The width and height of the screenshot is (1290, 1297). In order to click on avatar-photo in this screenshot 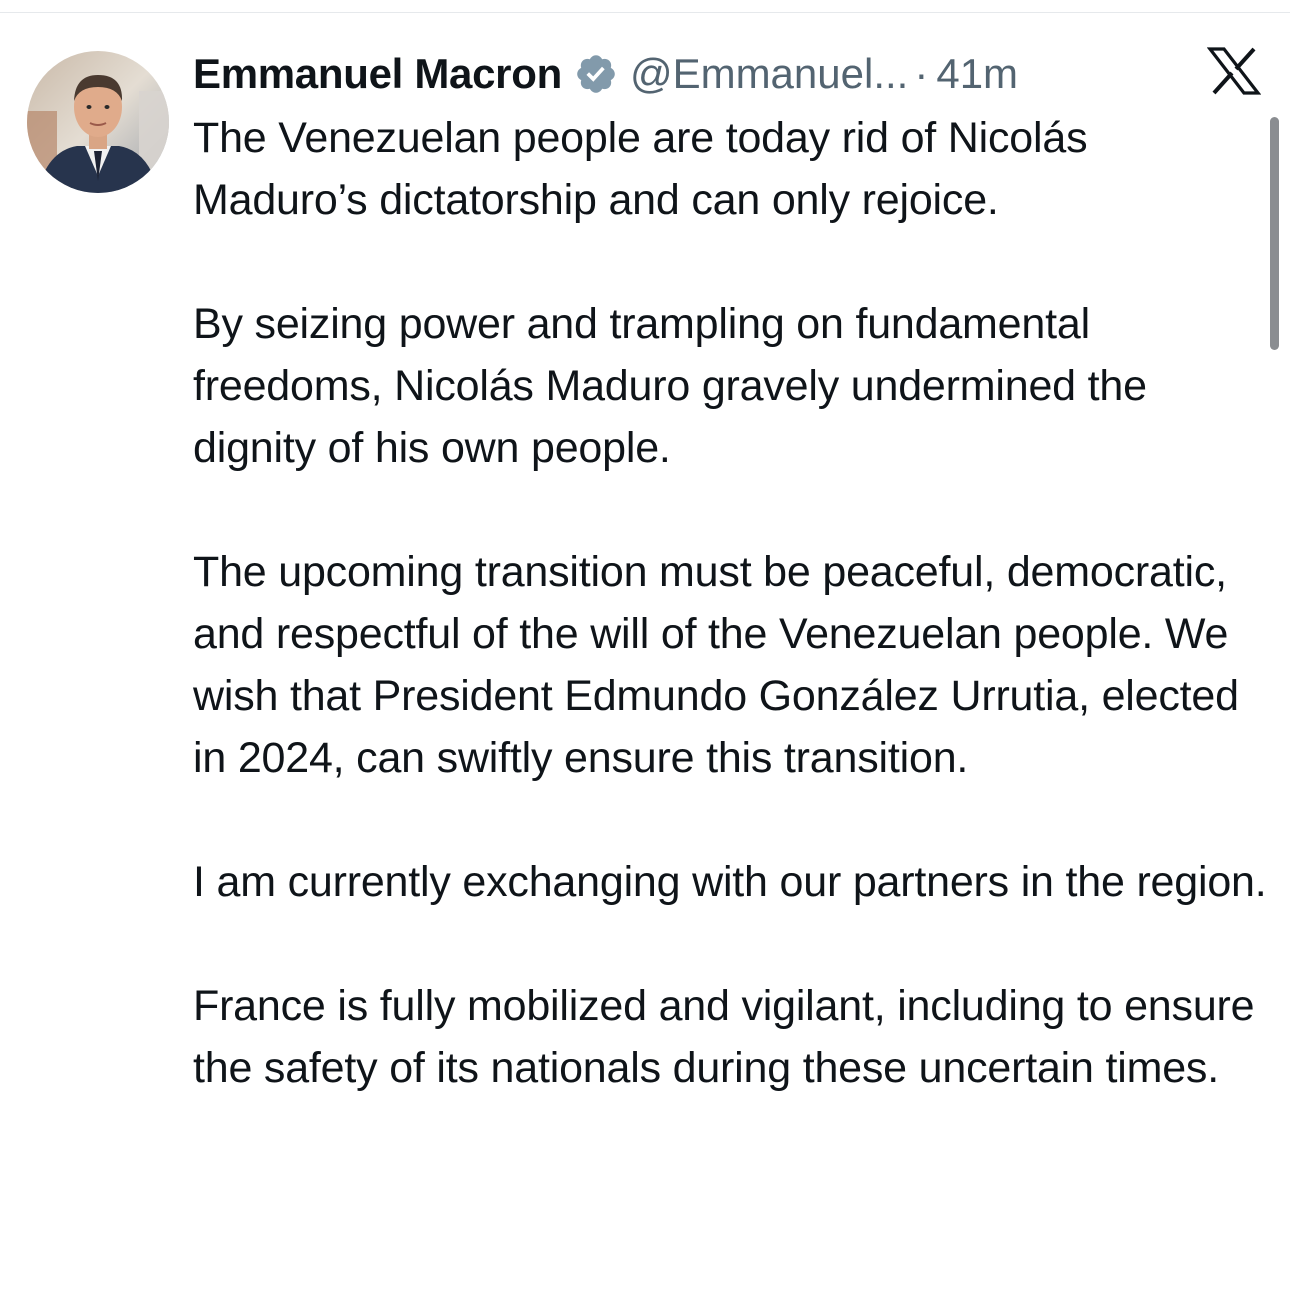, I will do `click(98, 122)`.